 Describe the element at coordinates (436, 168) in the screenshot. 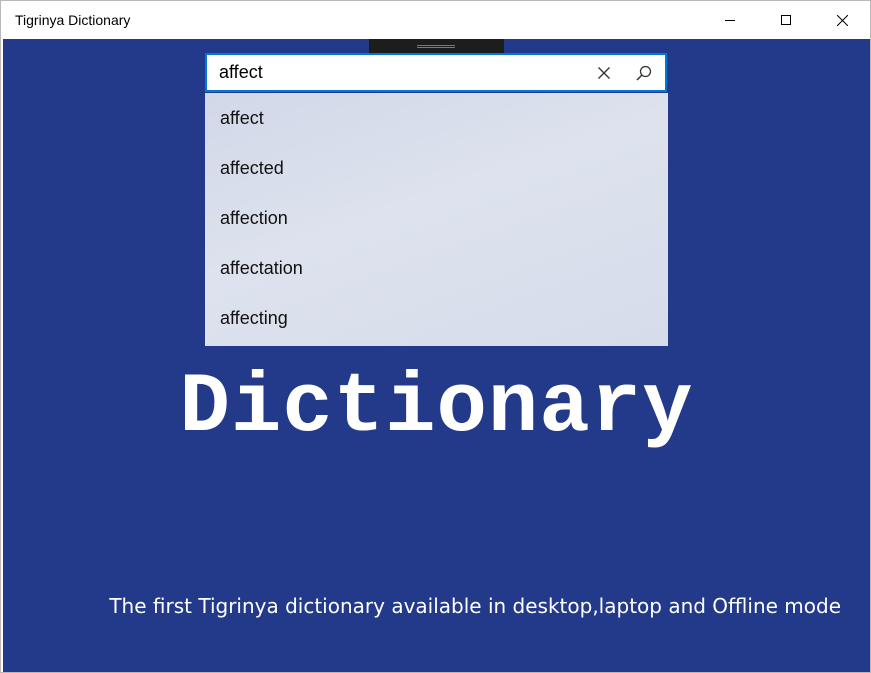

I see `suggestion-item: affected` at that location.